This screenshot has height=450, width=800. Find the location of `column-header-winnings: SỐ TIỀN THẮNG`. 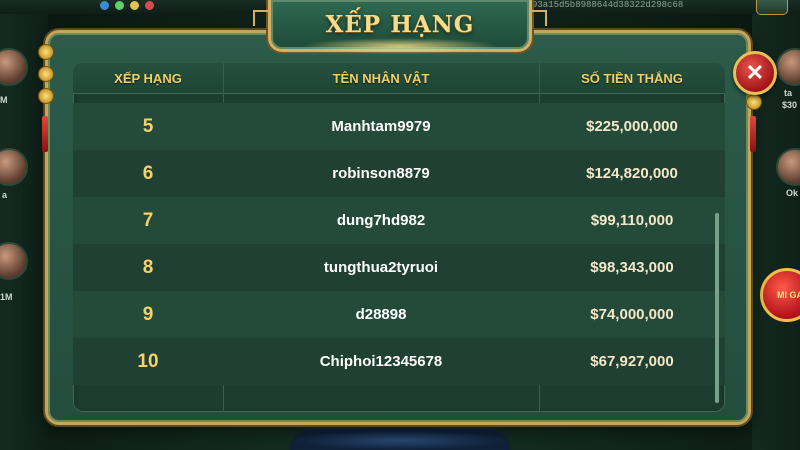

column-header-winnings: SỐ TIỀN THẮNG is located at coordinates (632, 78).